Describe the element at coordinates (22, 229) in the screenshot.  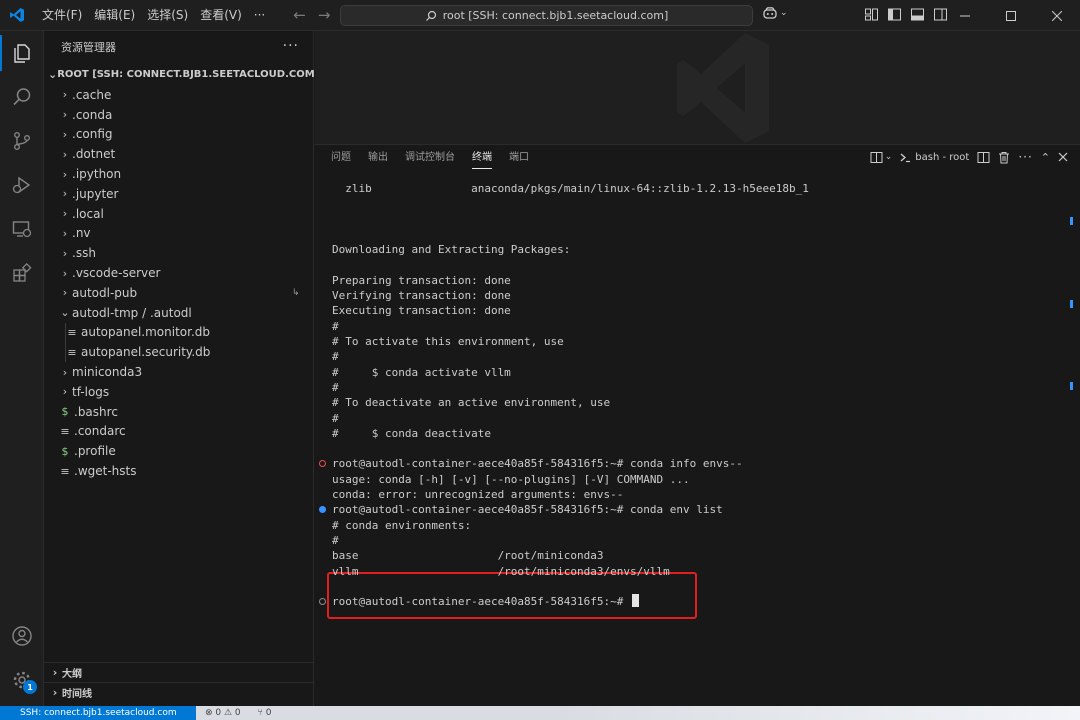
I see `remote-explorer-activity-button` at that location.